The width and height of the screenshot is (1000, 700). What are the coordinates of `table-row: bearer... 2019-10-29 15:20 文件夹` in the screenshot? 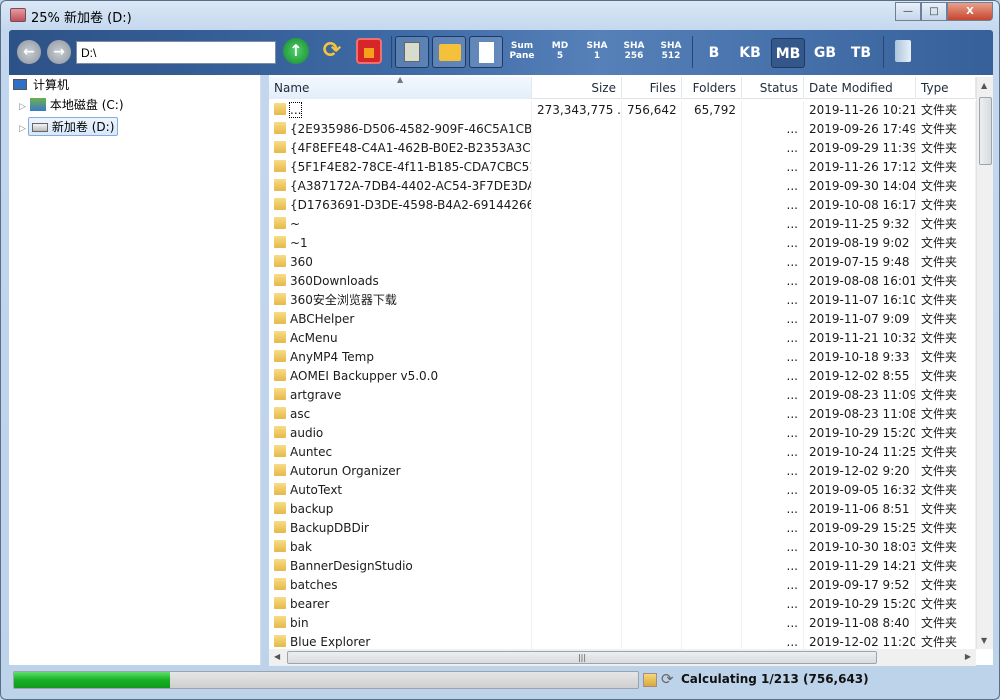 It's located at (622, 604).